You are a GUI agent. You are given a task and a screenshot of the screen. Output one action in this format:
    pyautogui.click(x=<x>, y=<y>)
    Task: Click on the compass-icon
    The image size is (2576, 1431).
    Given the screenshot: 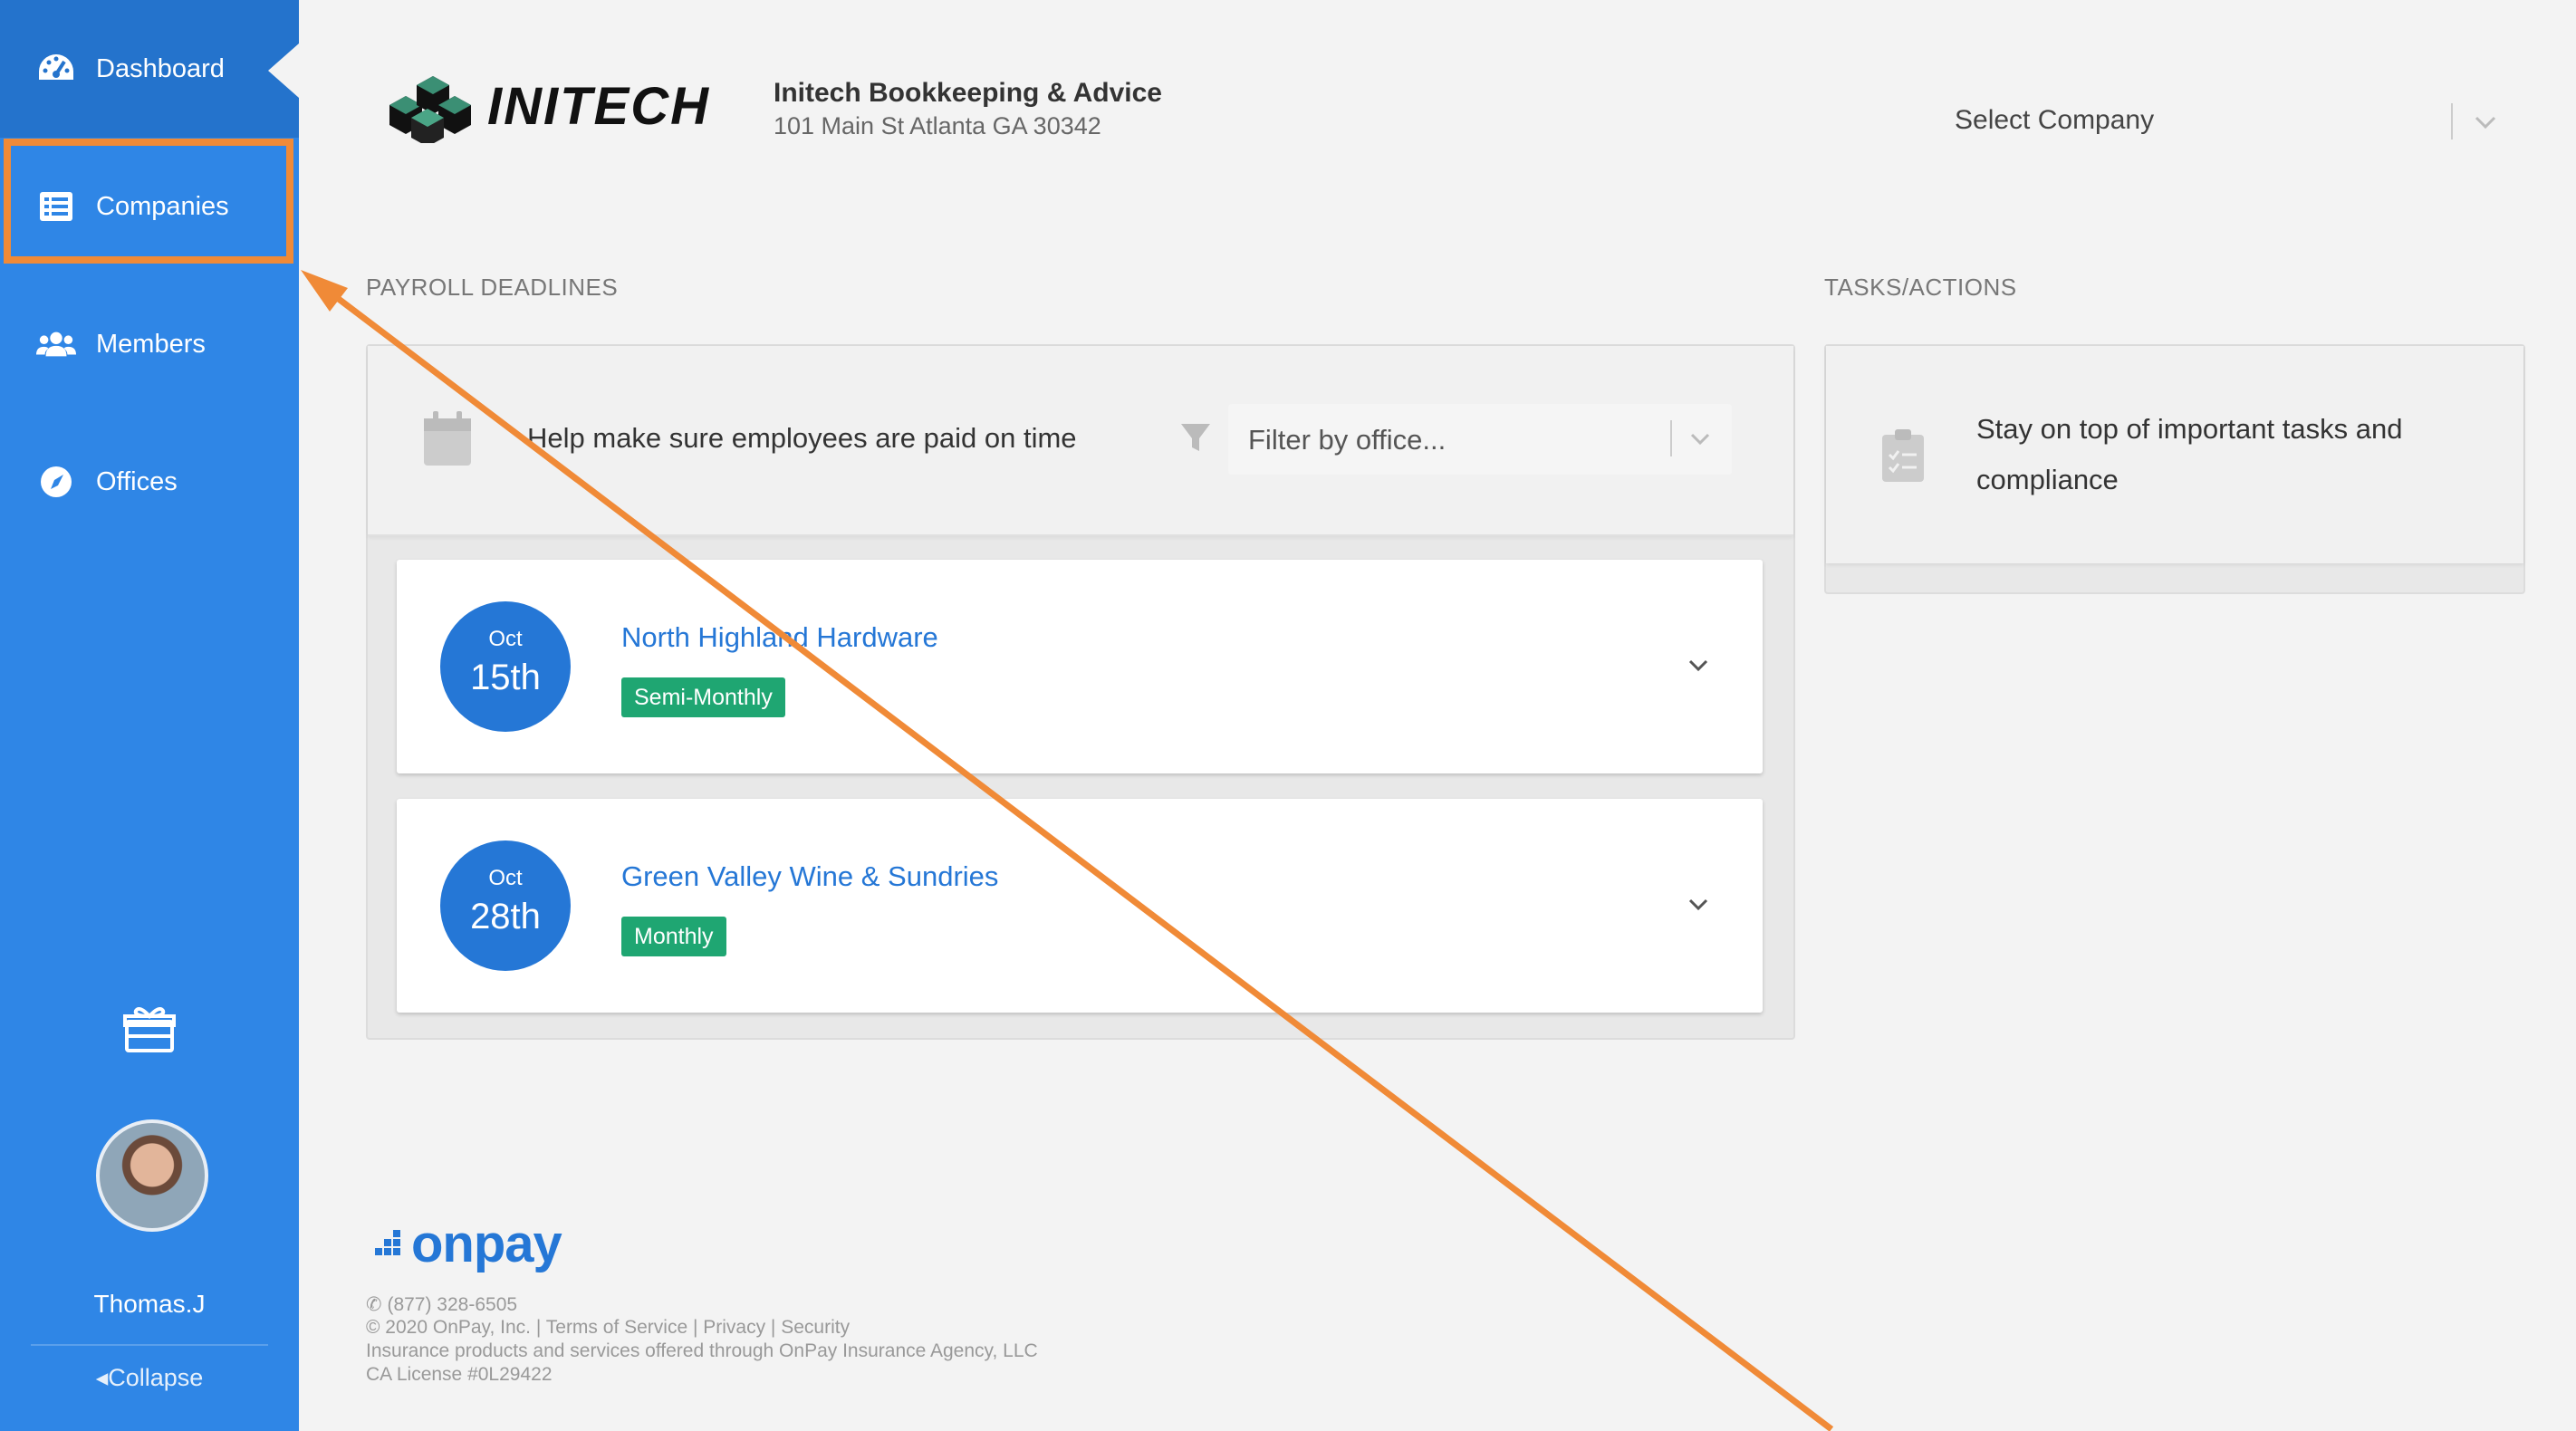 What is the action you would take?
    pyautogui.click(x=56, y=482)
    